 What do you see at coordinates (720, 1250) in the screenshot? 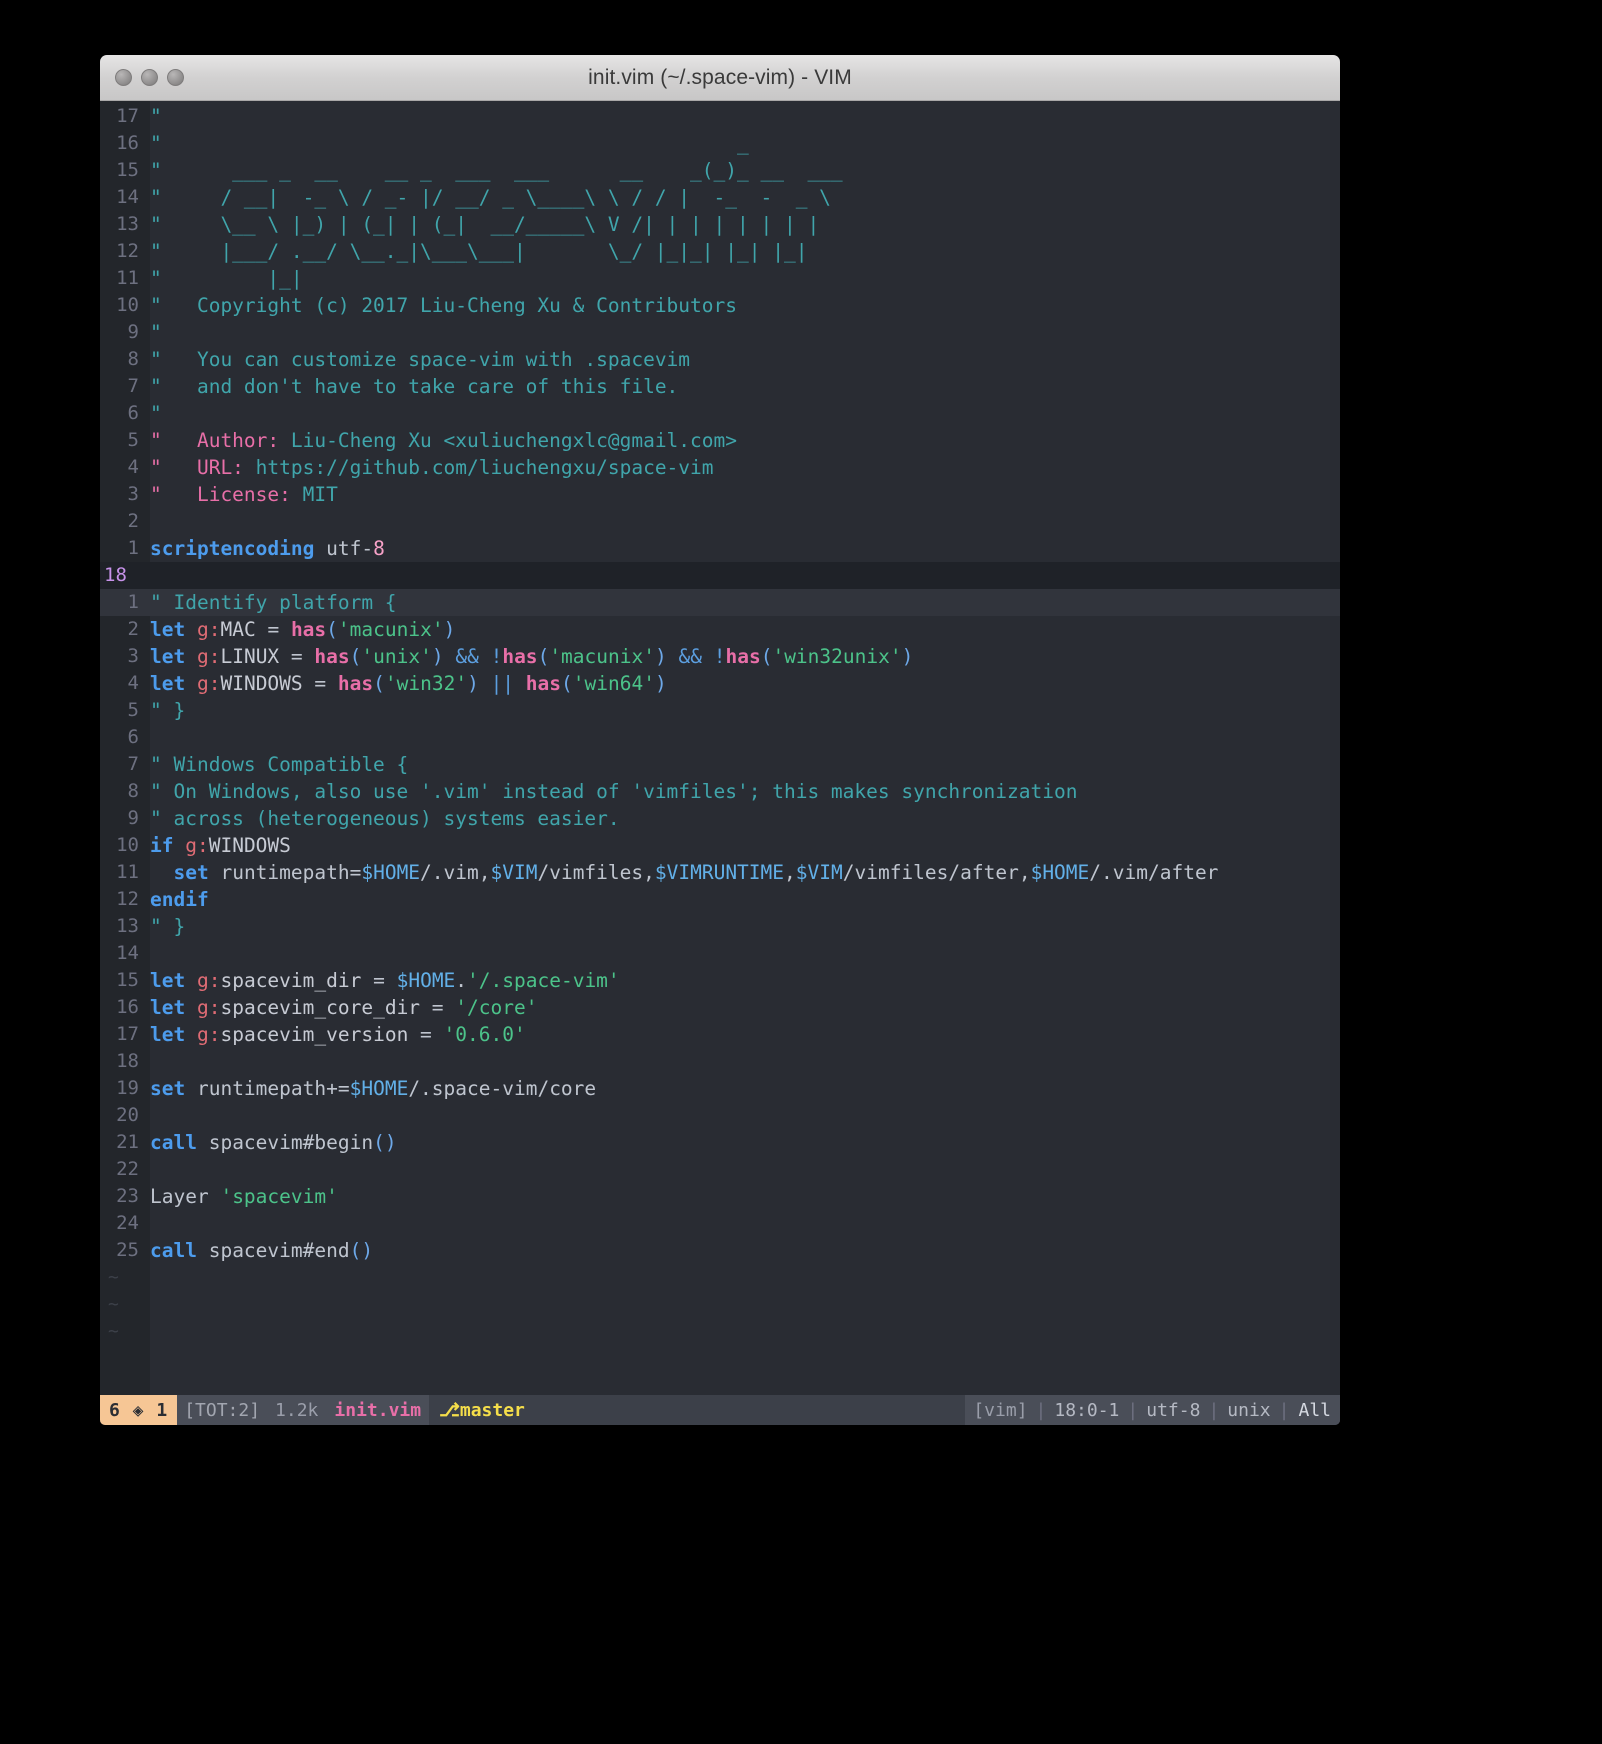
I see `code-line: 25 call spacevim#end()` at bounding box center [720, 1250].